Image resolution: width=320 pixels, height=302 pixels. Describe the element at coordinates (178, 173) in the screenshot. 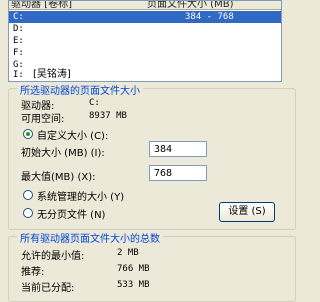

I see `max-size-input: 768` at that location.